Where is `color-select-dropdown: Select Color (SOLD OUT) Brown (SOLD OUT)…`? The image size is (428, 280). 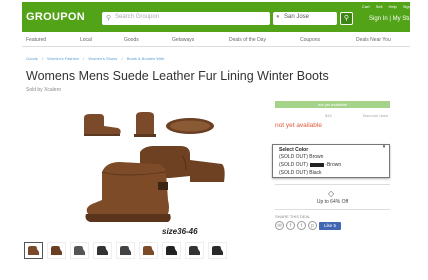
color-select-dropdown: Select Color (SOLD OUT) Brown (SOLD OUT)… is located at coordinates (331, 161).